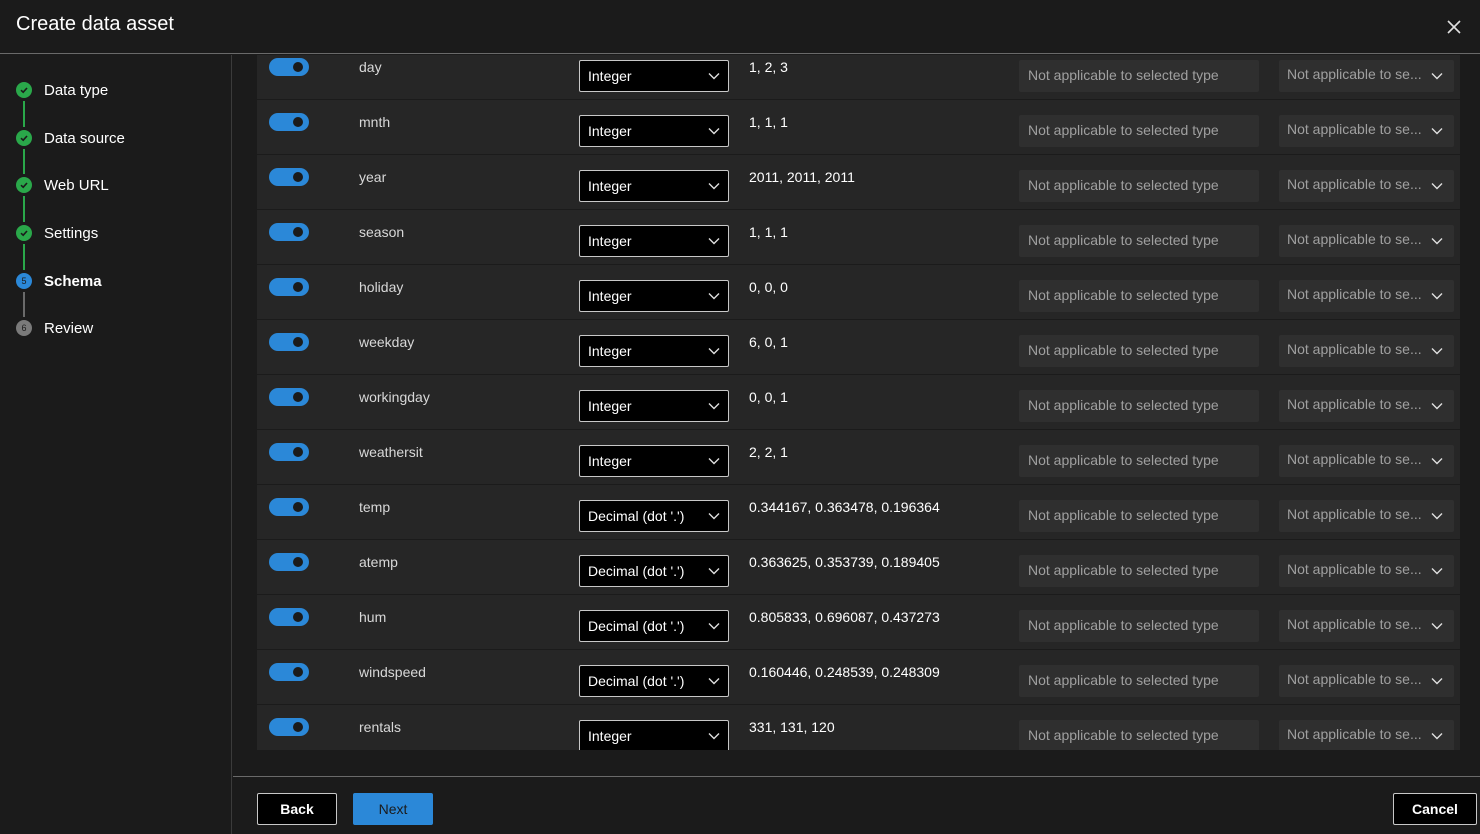 Image resolution: width=1480 pixels, height=834 pixels. I want to click on column-name: weathersit, so click(391, 452).